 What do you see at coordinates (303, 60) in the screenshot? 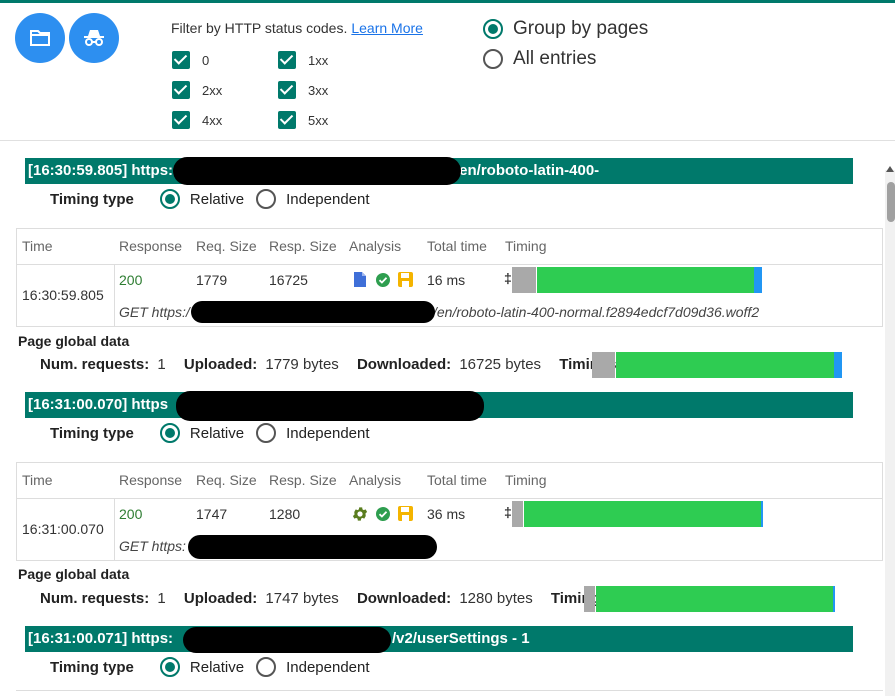
I see `filter-checkbox-1xx: 1xx` at bounding box center [303, 60].